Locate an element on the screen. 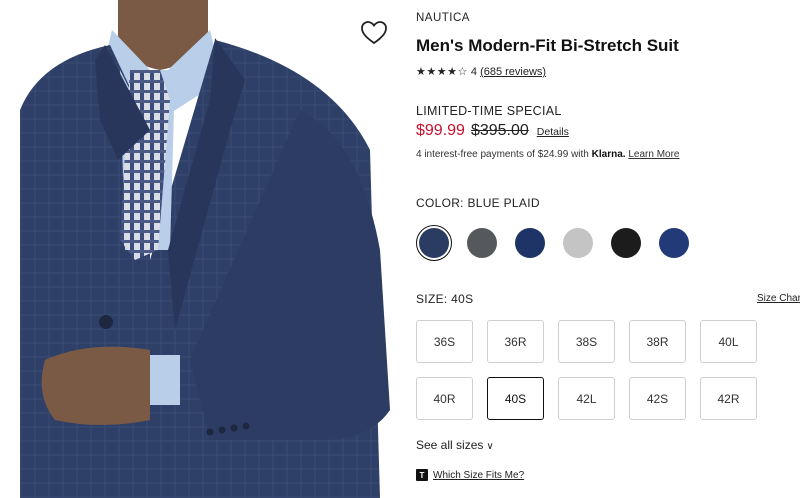 The width and height of the screenshot is (800, 498). size-button-38s: 38S is located at coordinates (586, 341).